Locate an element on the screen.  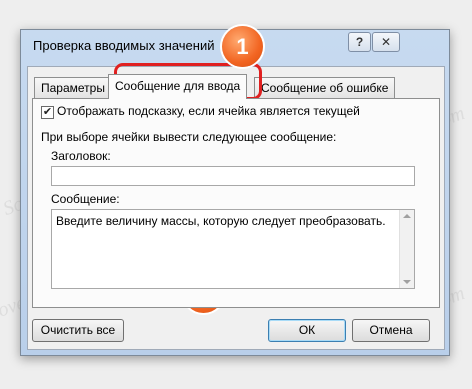
help-button: ? is located at coordinates (359, 42).